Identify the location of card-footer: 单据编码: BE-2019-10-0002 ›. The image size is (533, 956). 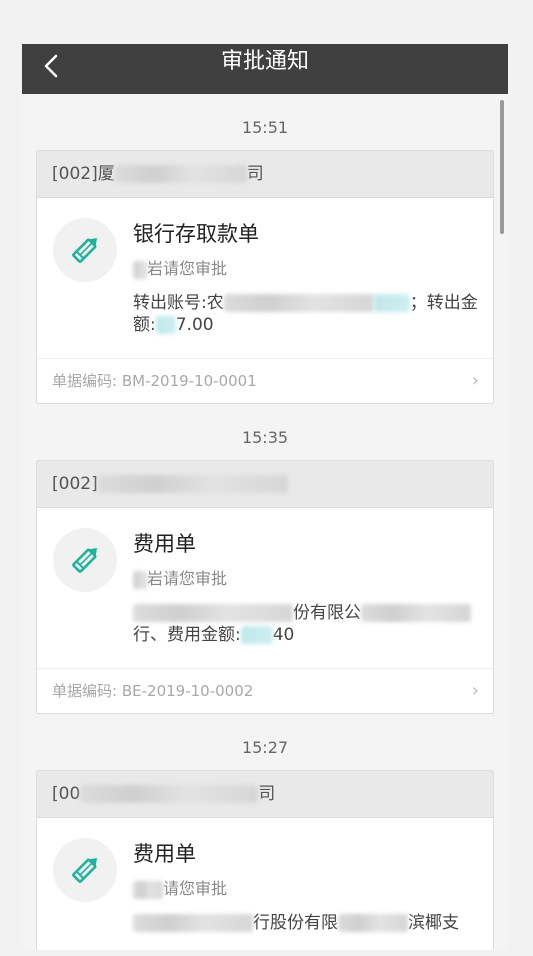
(265, 691).